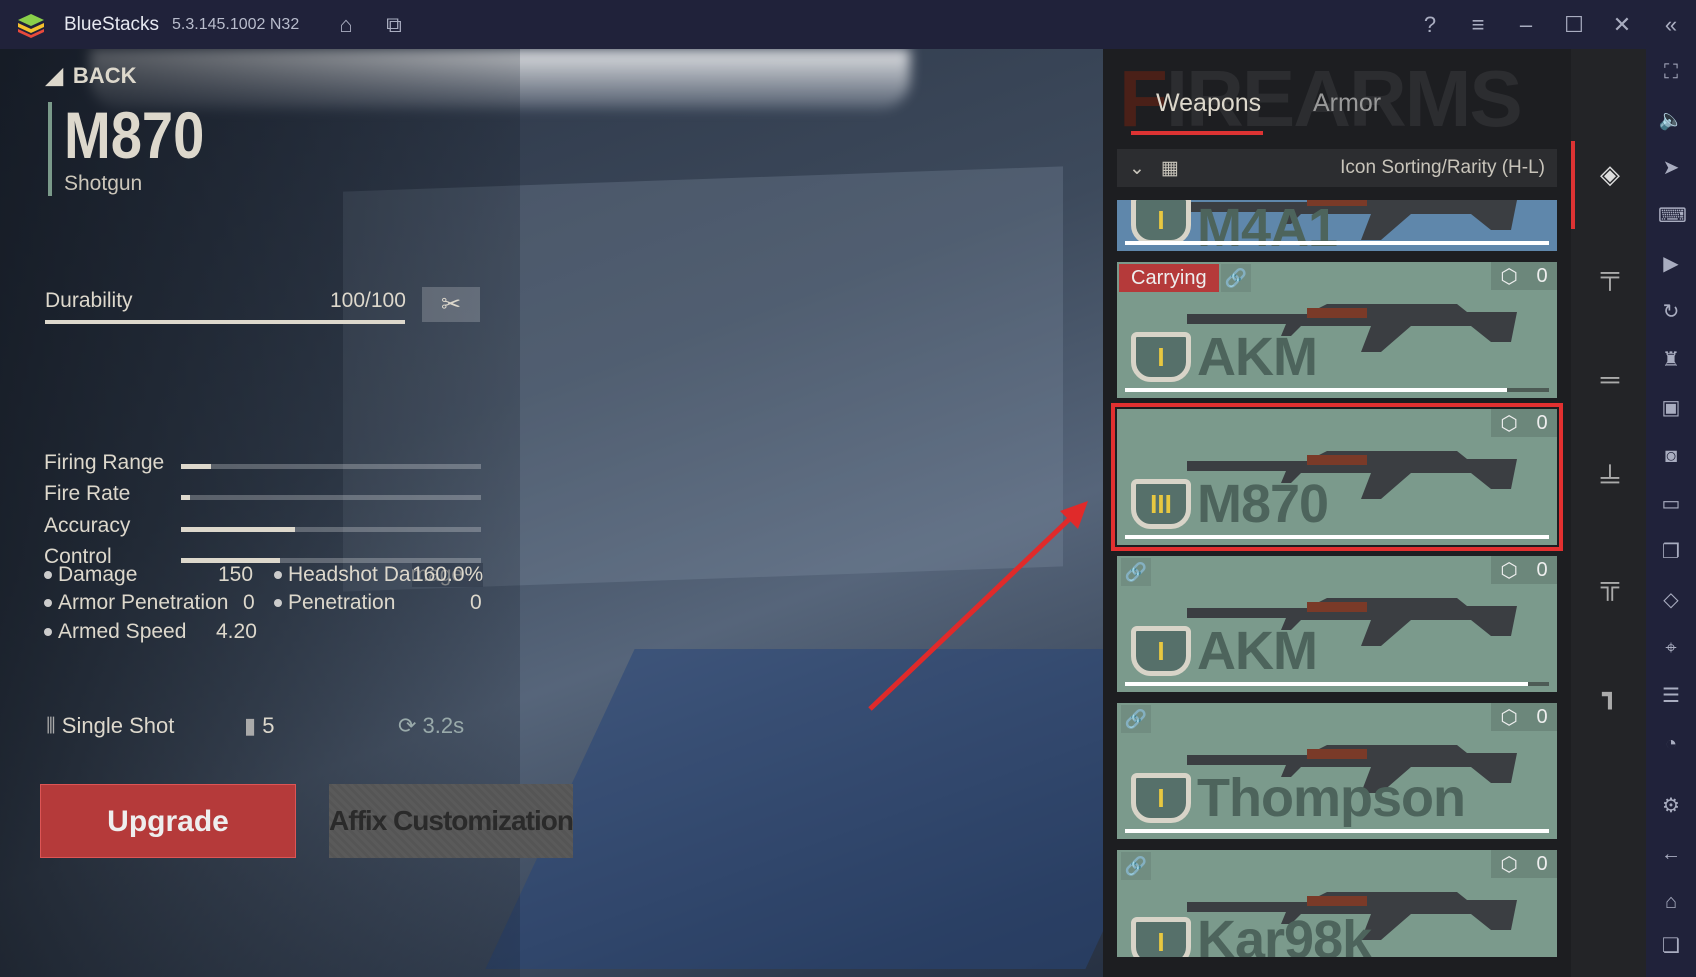  I want to click on durability-label: Durability, so click(89, 300).